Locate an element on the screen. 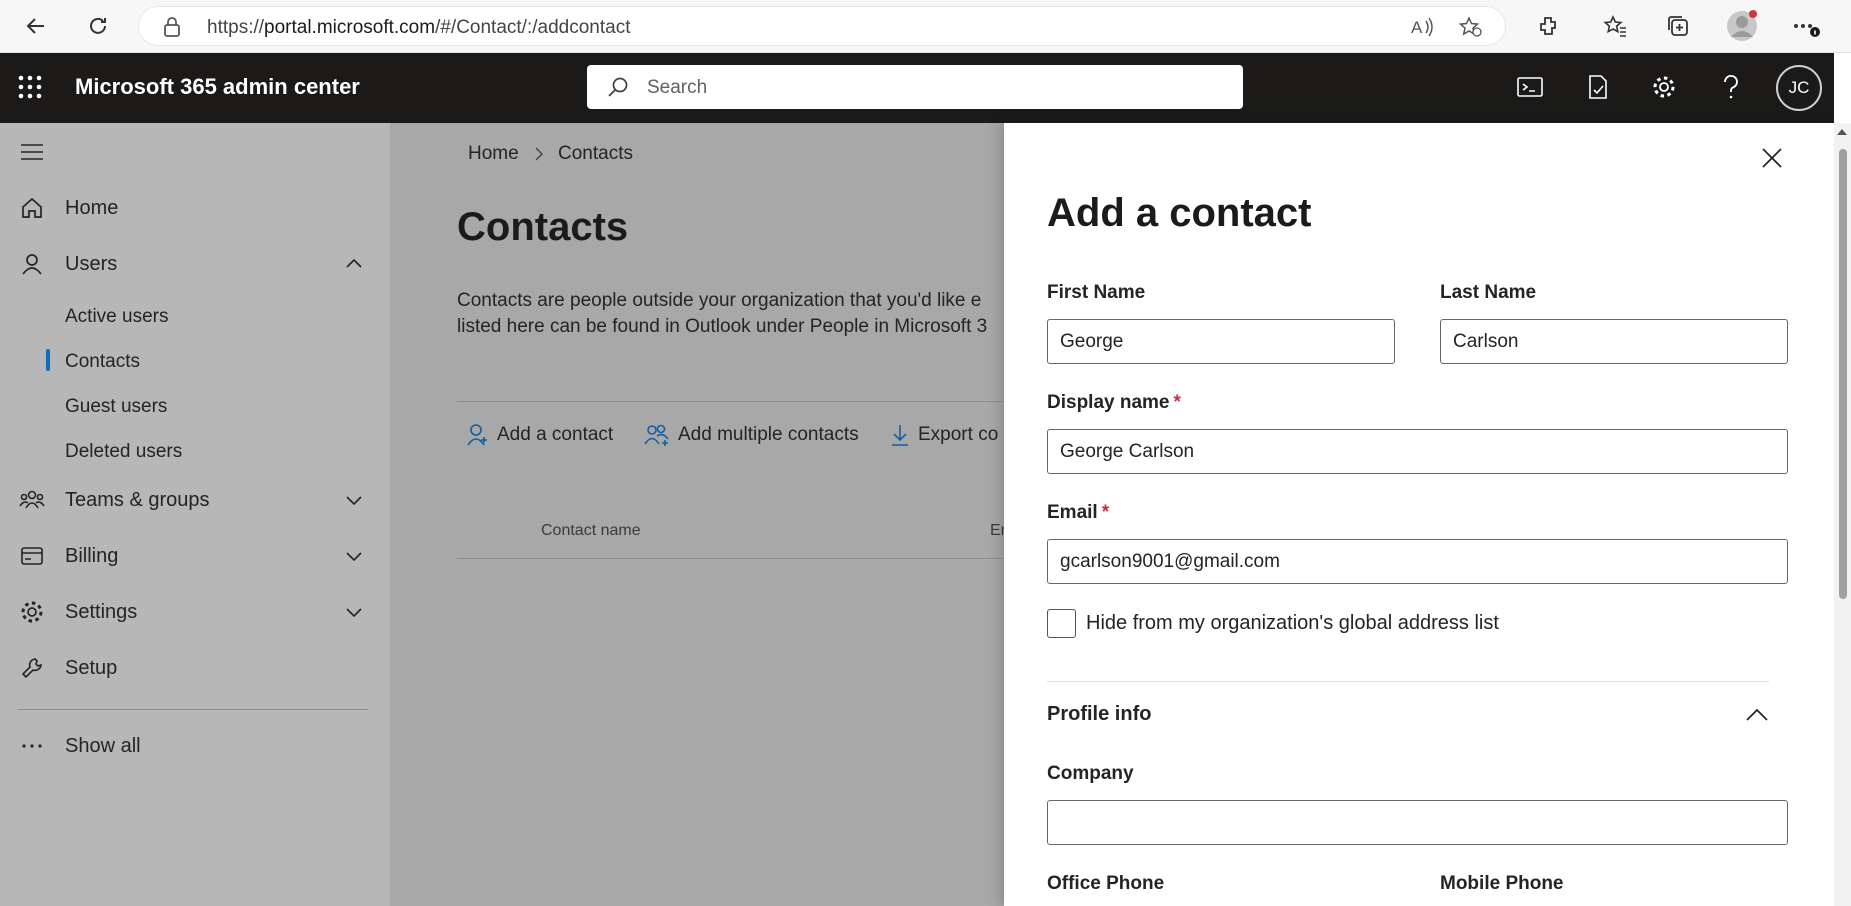 The height and width of the screenshot is (906, 1851). suite-header: Microsoft 365 admin center Search JC is located at coordinates (917, 88).